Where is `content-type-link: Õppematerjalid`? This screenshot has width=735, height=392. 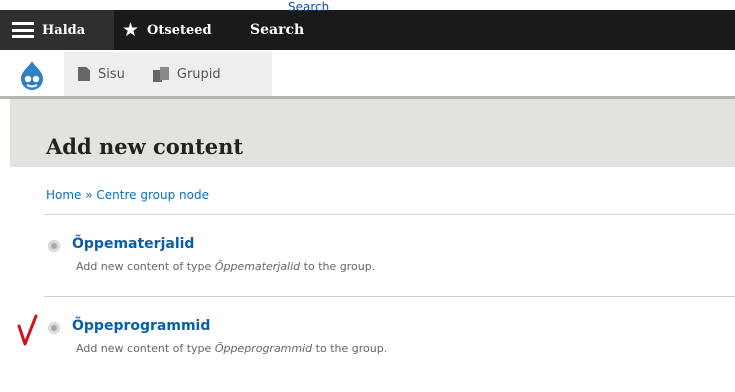 content-type-link: Õppematerjalid is located at coordinates (133, 244).